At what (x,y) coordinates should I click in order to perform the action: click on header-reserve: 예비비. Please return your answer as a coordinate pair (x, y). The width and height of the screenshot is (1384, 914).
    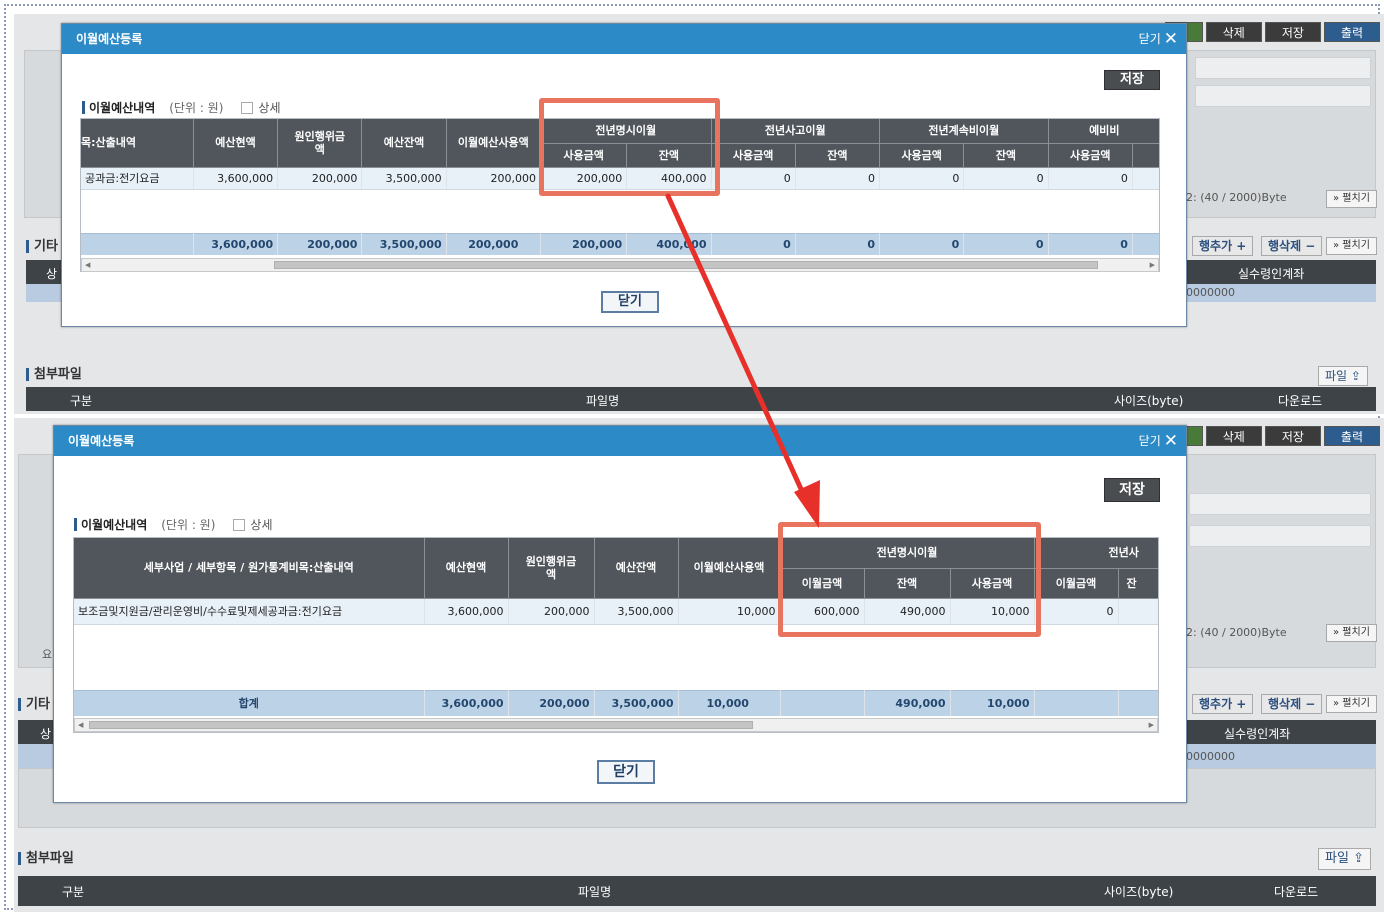
    Looking at the image, I should click on (1103, 131).